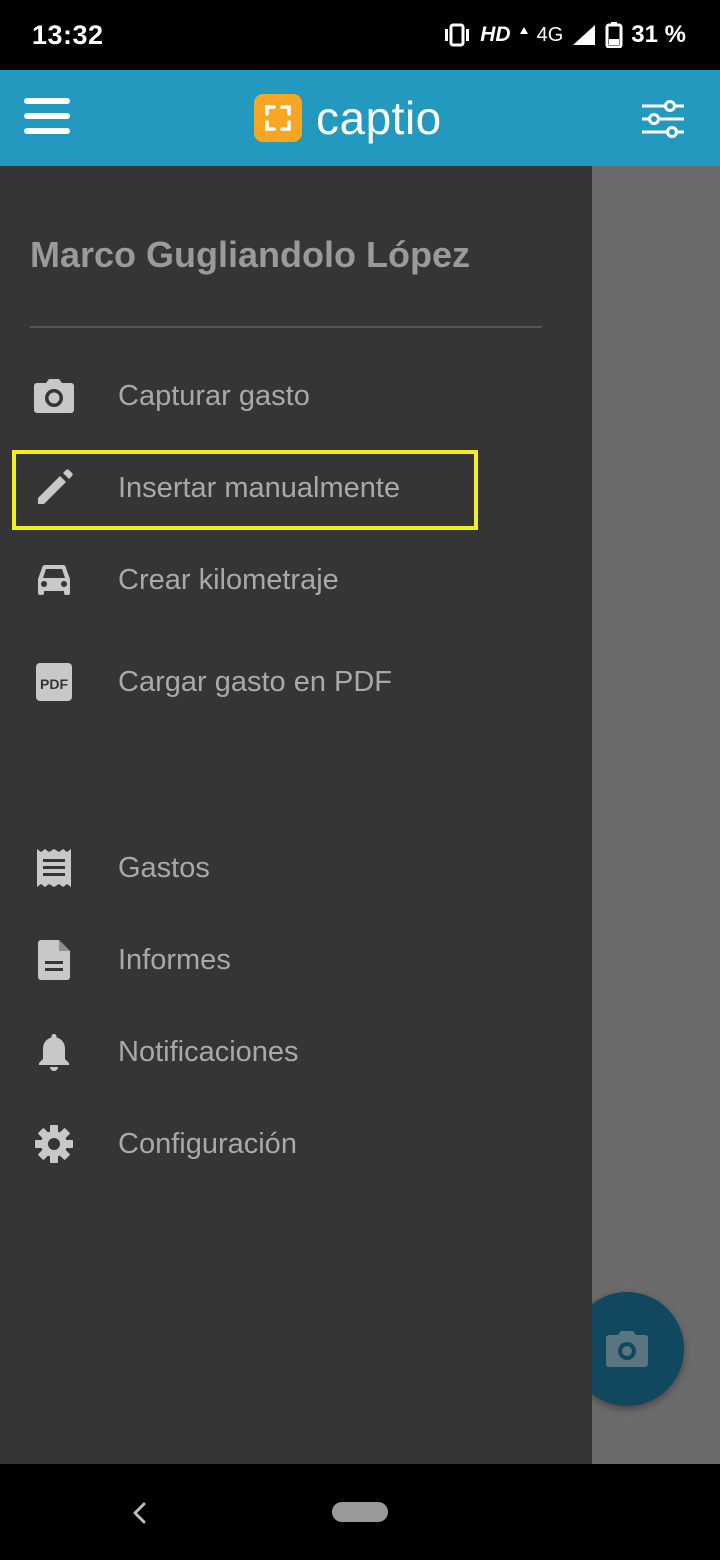 The height and width of the screenshot is (1560, 720). Describe the element at coordinates (379, 118) in the screenshot. I see `logo-text: captio` at that location.